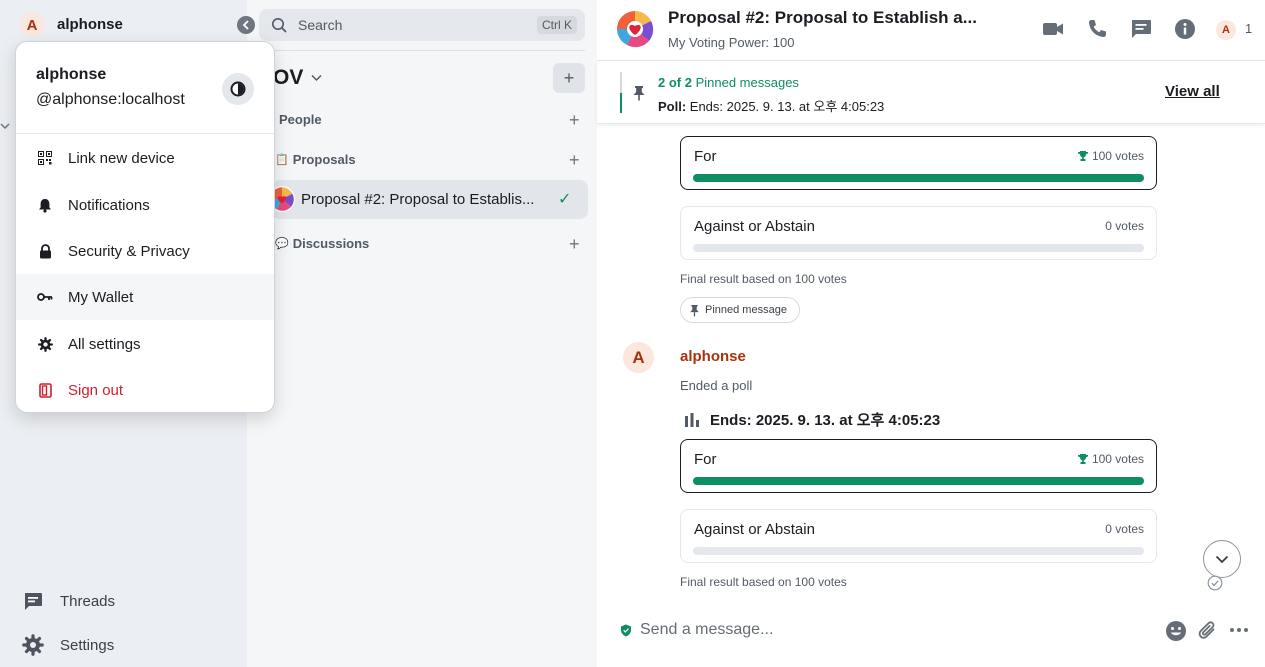 The width and height of the screenshot is (1265, 667). I want to click on settings-label: Settings, so click(87, 645).